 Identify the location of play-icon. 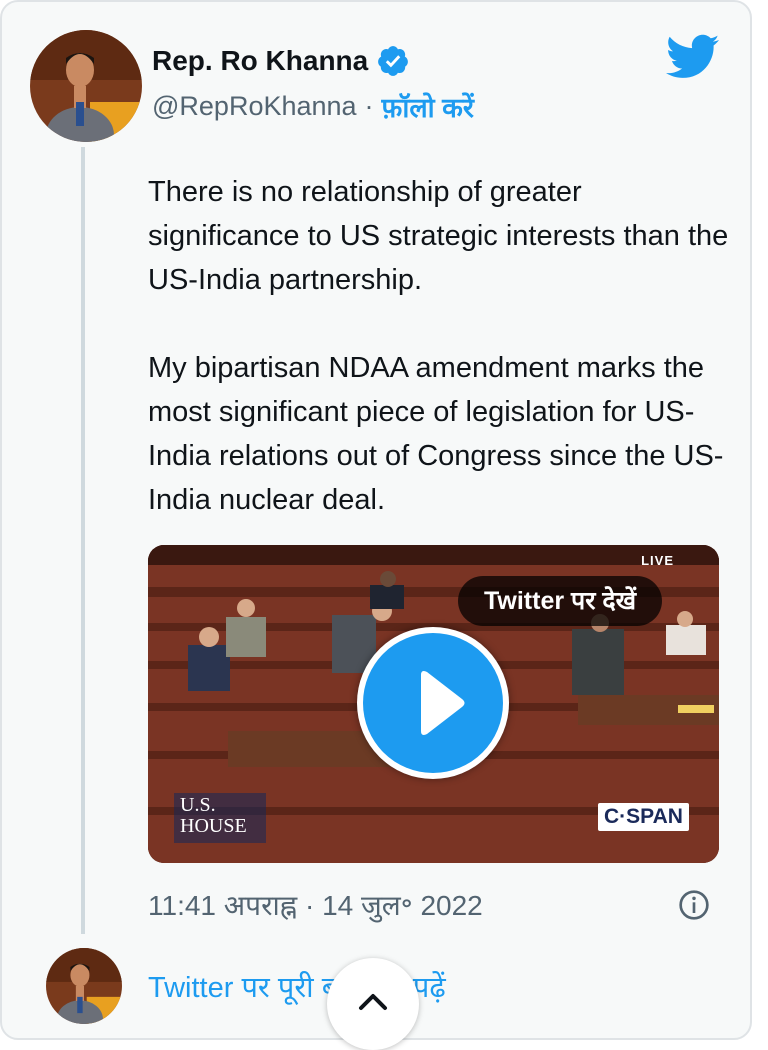
(443, 703).